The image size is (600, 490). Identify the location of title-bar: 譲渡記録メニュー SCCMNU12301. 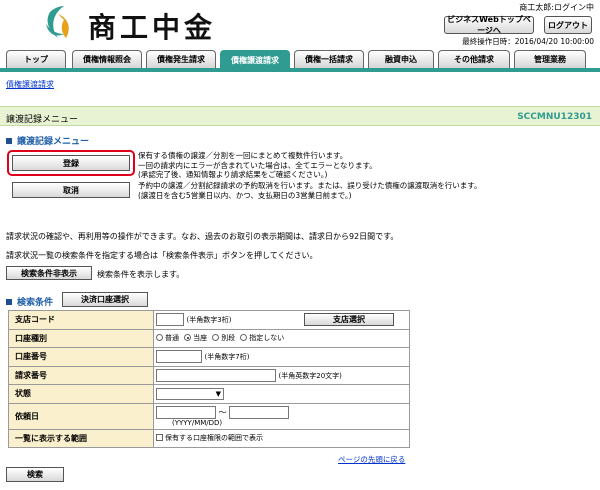
(300, 116).